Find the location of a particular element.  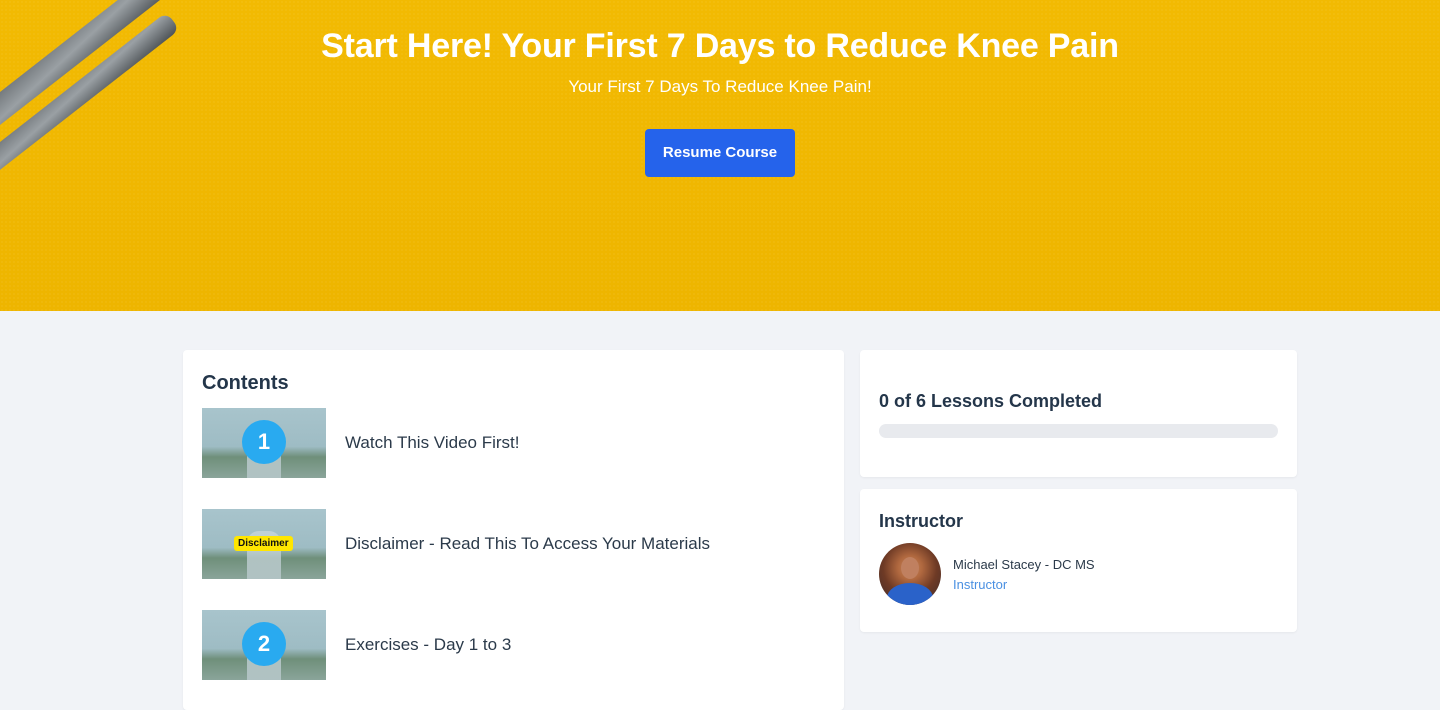

progress-label: 0 of 6 Lessons Completed is located at coordinates (991, 401).